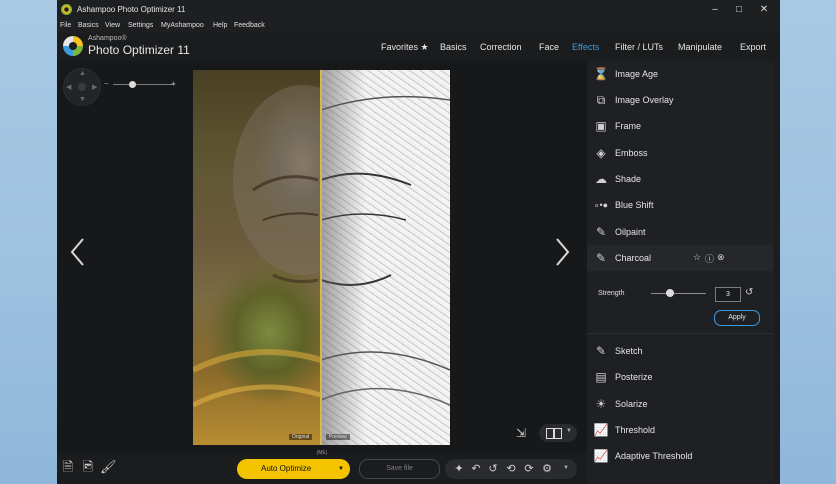  What do you see at coordinates (637, 74) in the screenshot?
I see `effect-label: Image Age` at bounding box center [637, 74].